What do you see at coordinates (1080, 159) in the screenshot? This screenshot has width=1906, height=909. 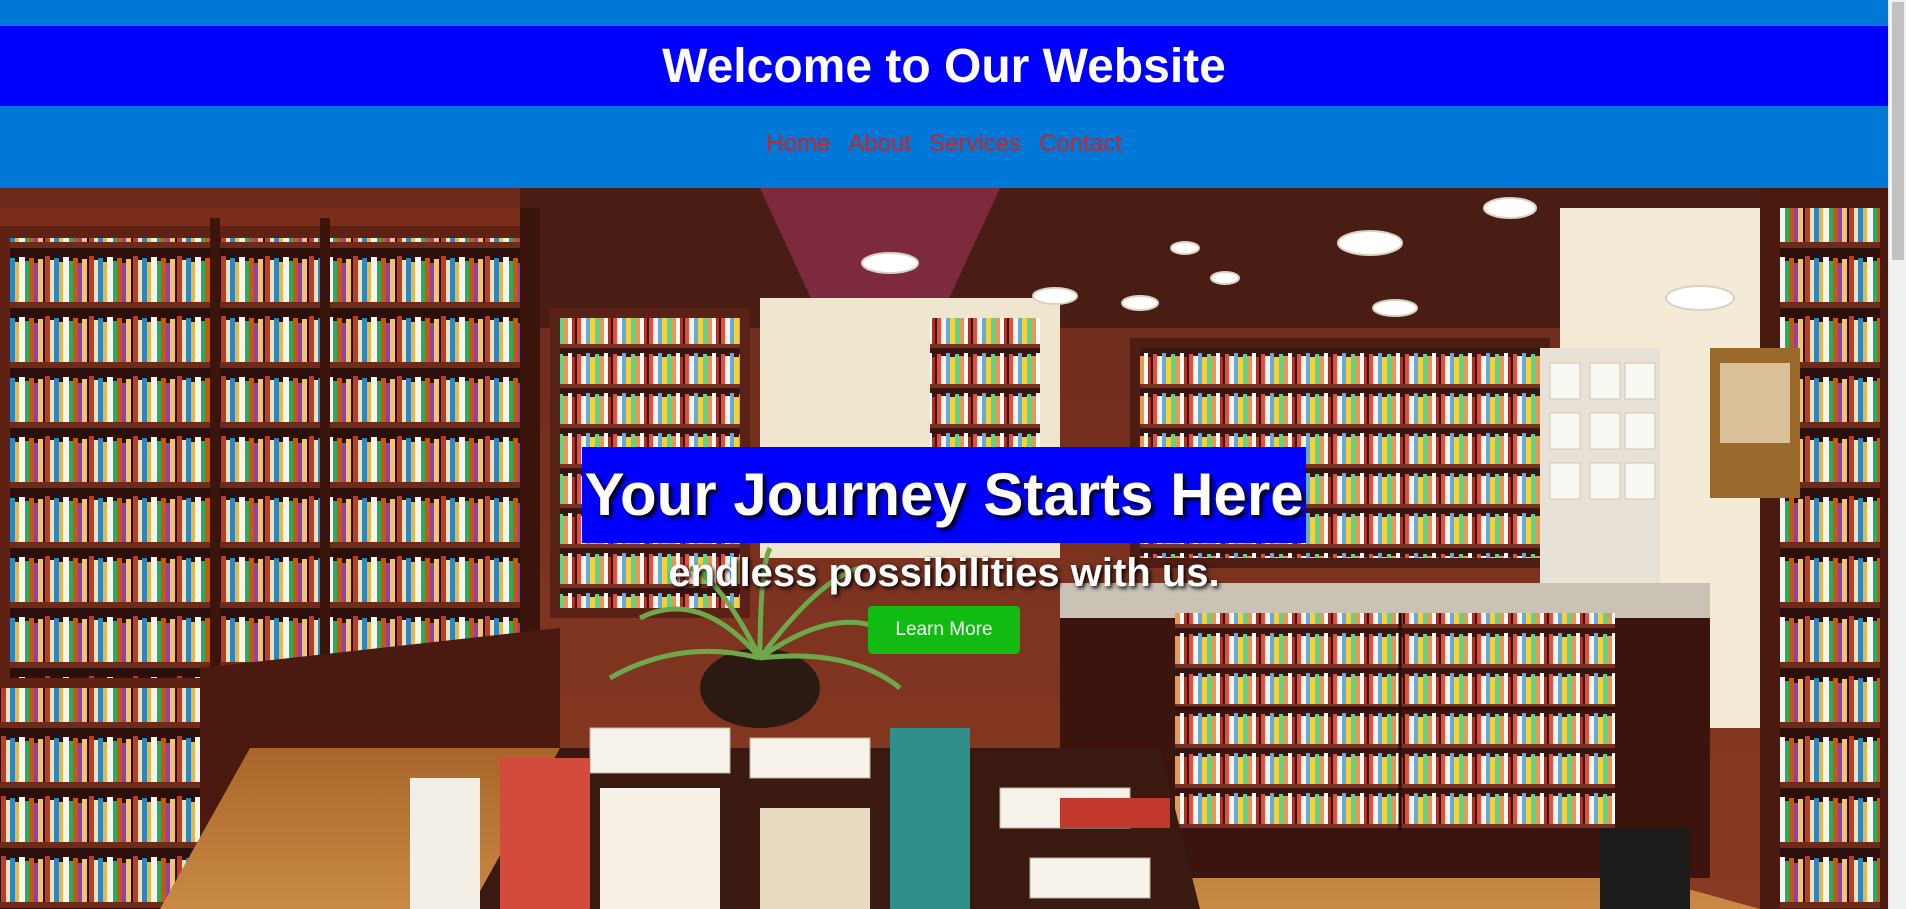 I see `nav-link-contact: Contact` at bounding box center [1080, 159].